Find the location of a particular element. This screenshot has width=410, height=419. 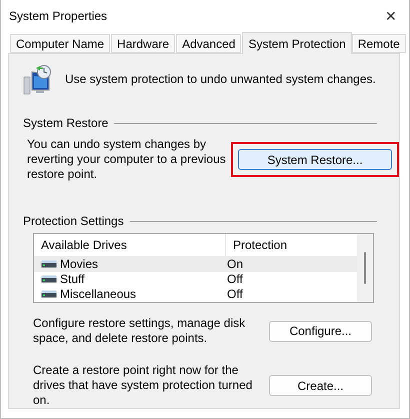

close-icon: ✕ is located at coordinates (393, 16).